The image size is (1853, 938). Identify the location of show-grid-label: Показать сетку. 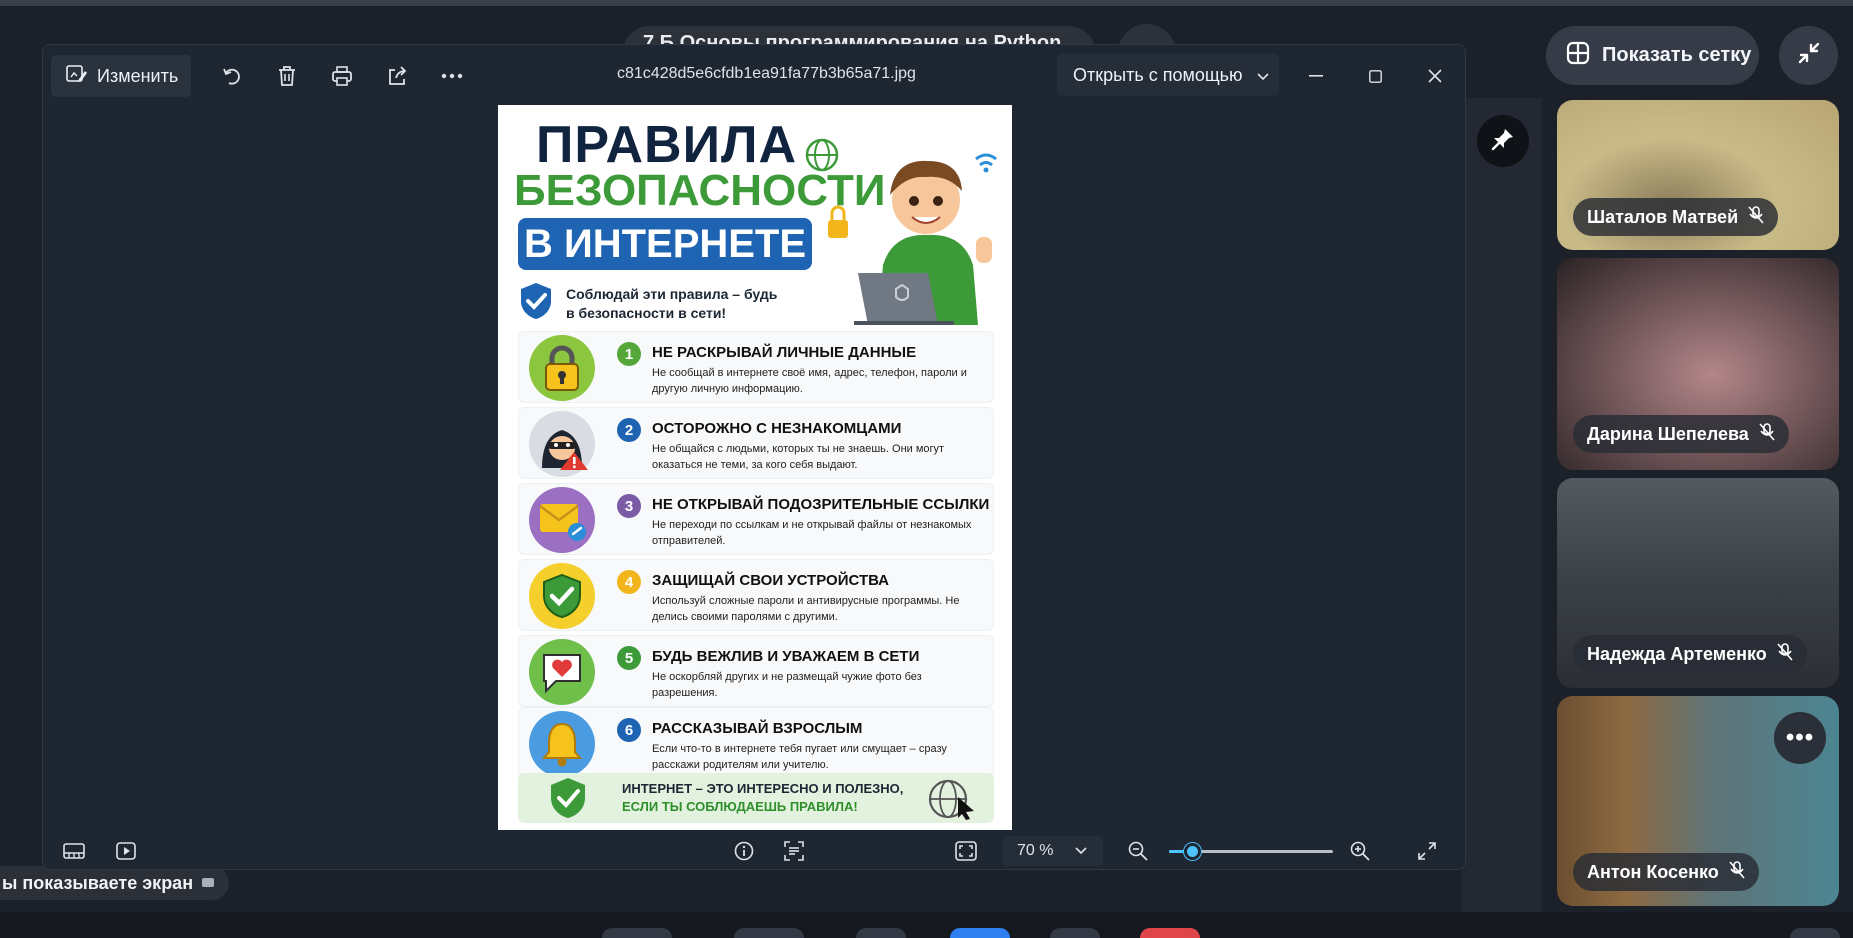
(1677, 55).